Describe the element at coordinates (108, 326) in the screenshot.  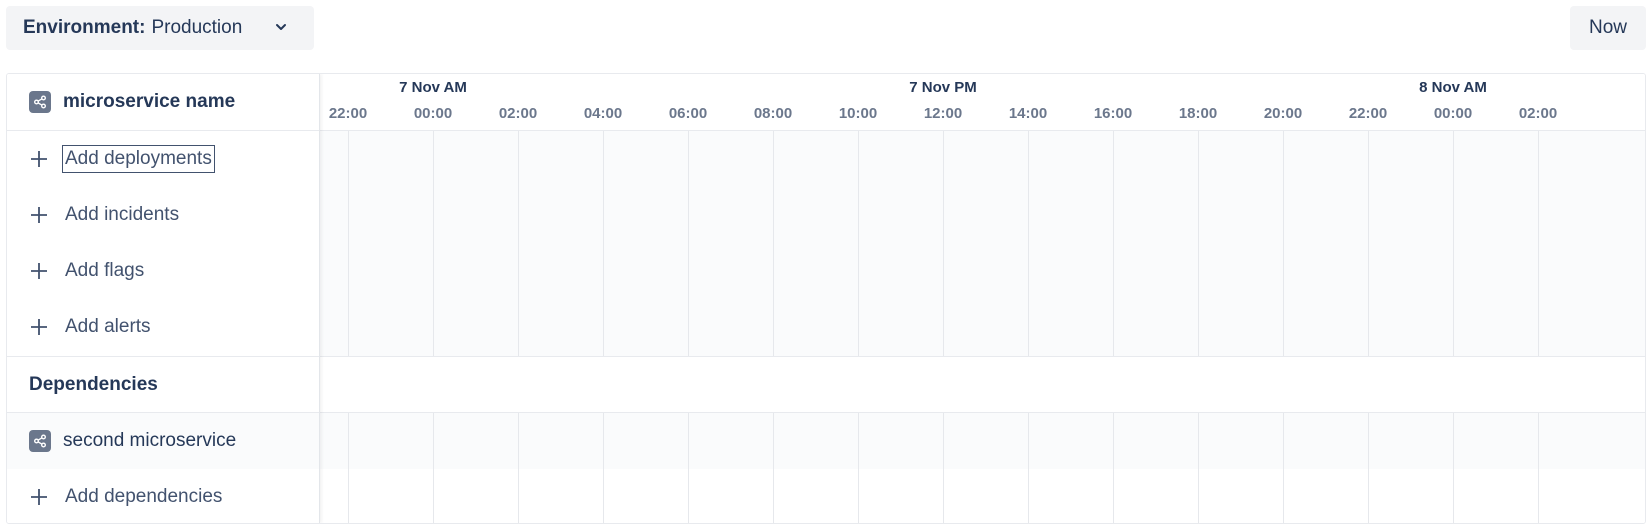
I see `add-alerts-label: Add alerts` at that location.